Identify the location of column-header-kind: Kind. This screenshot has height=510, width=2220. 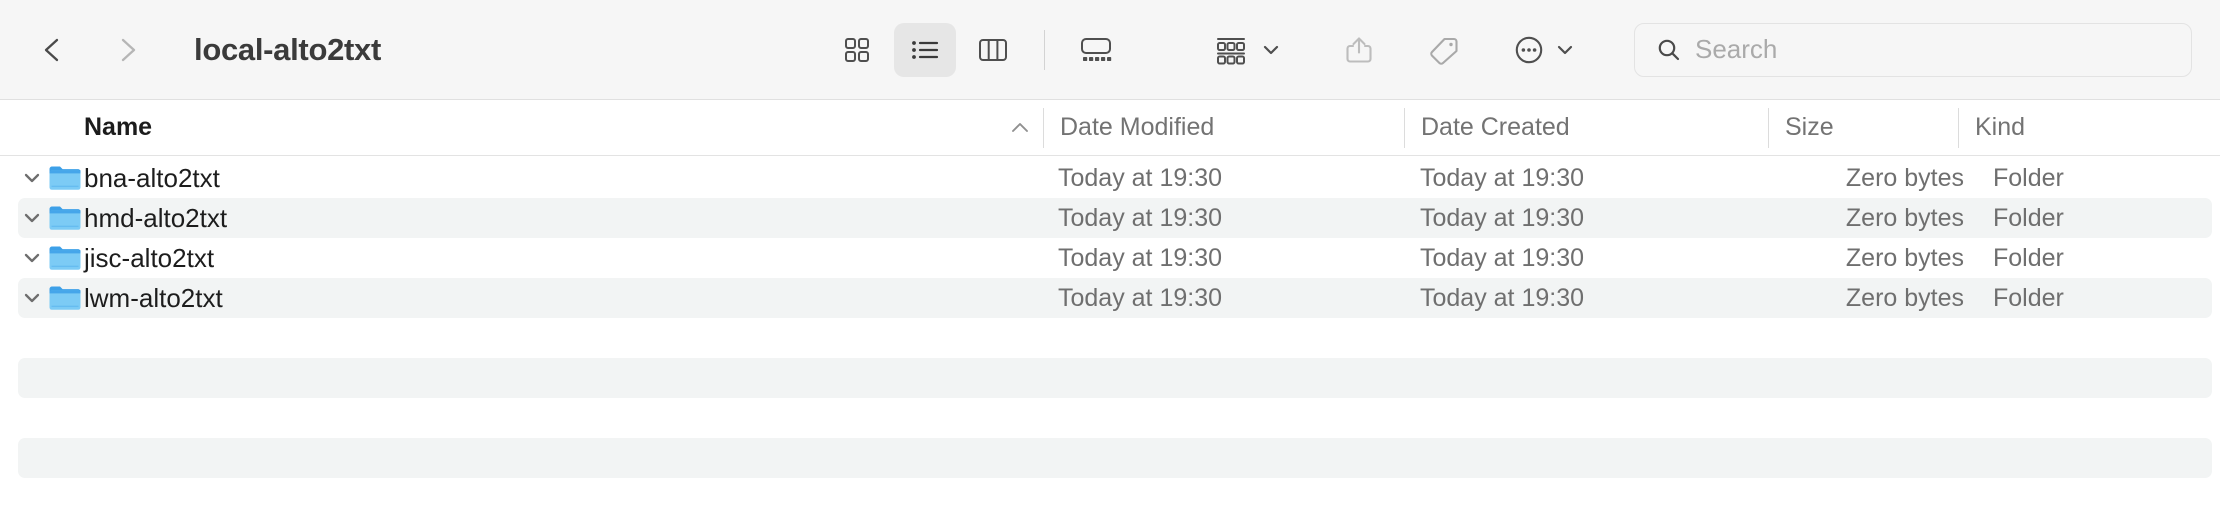
(2000, 127).